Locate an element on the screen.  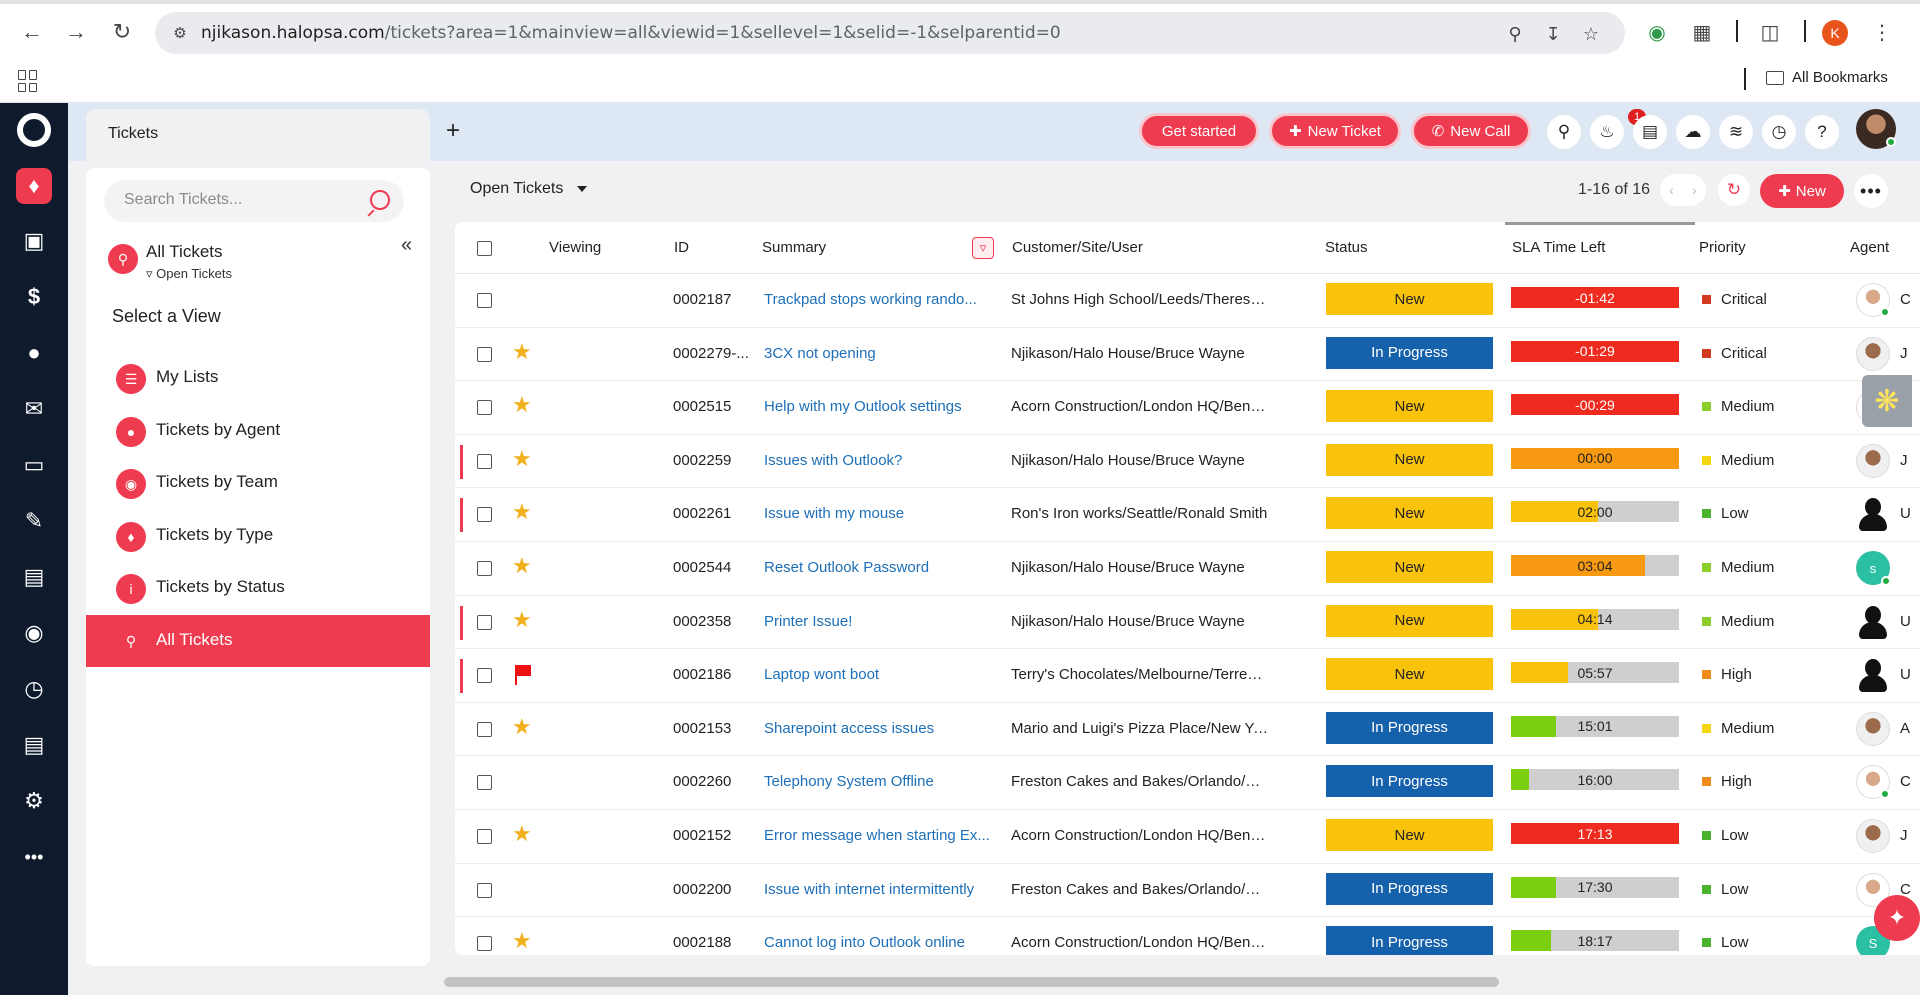
view-item-tickets-by-agent: ● Tickets by Agent is located at coordinates (258, 431).